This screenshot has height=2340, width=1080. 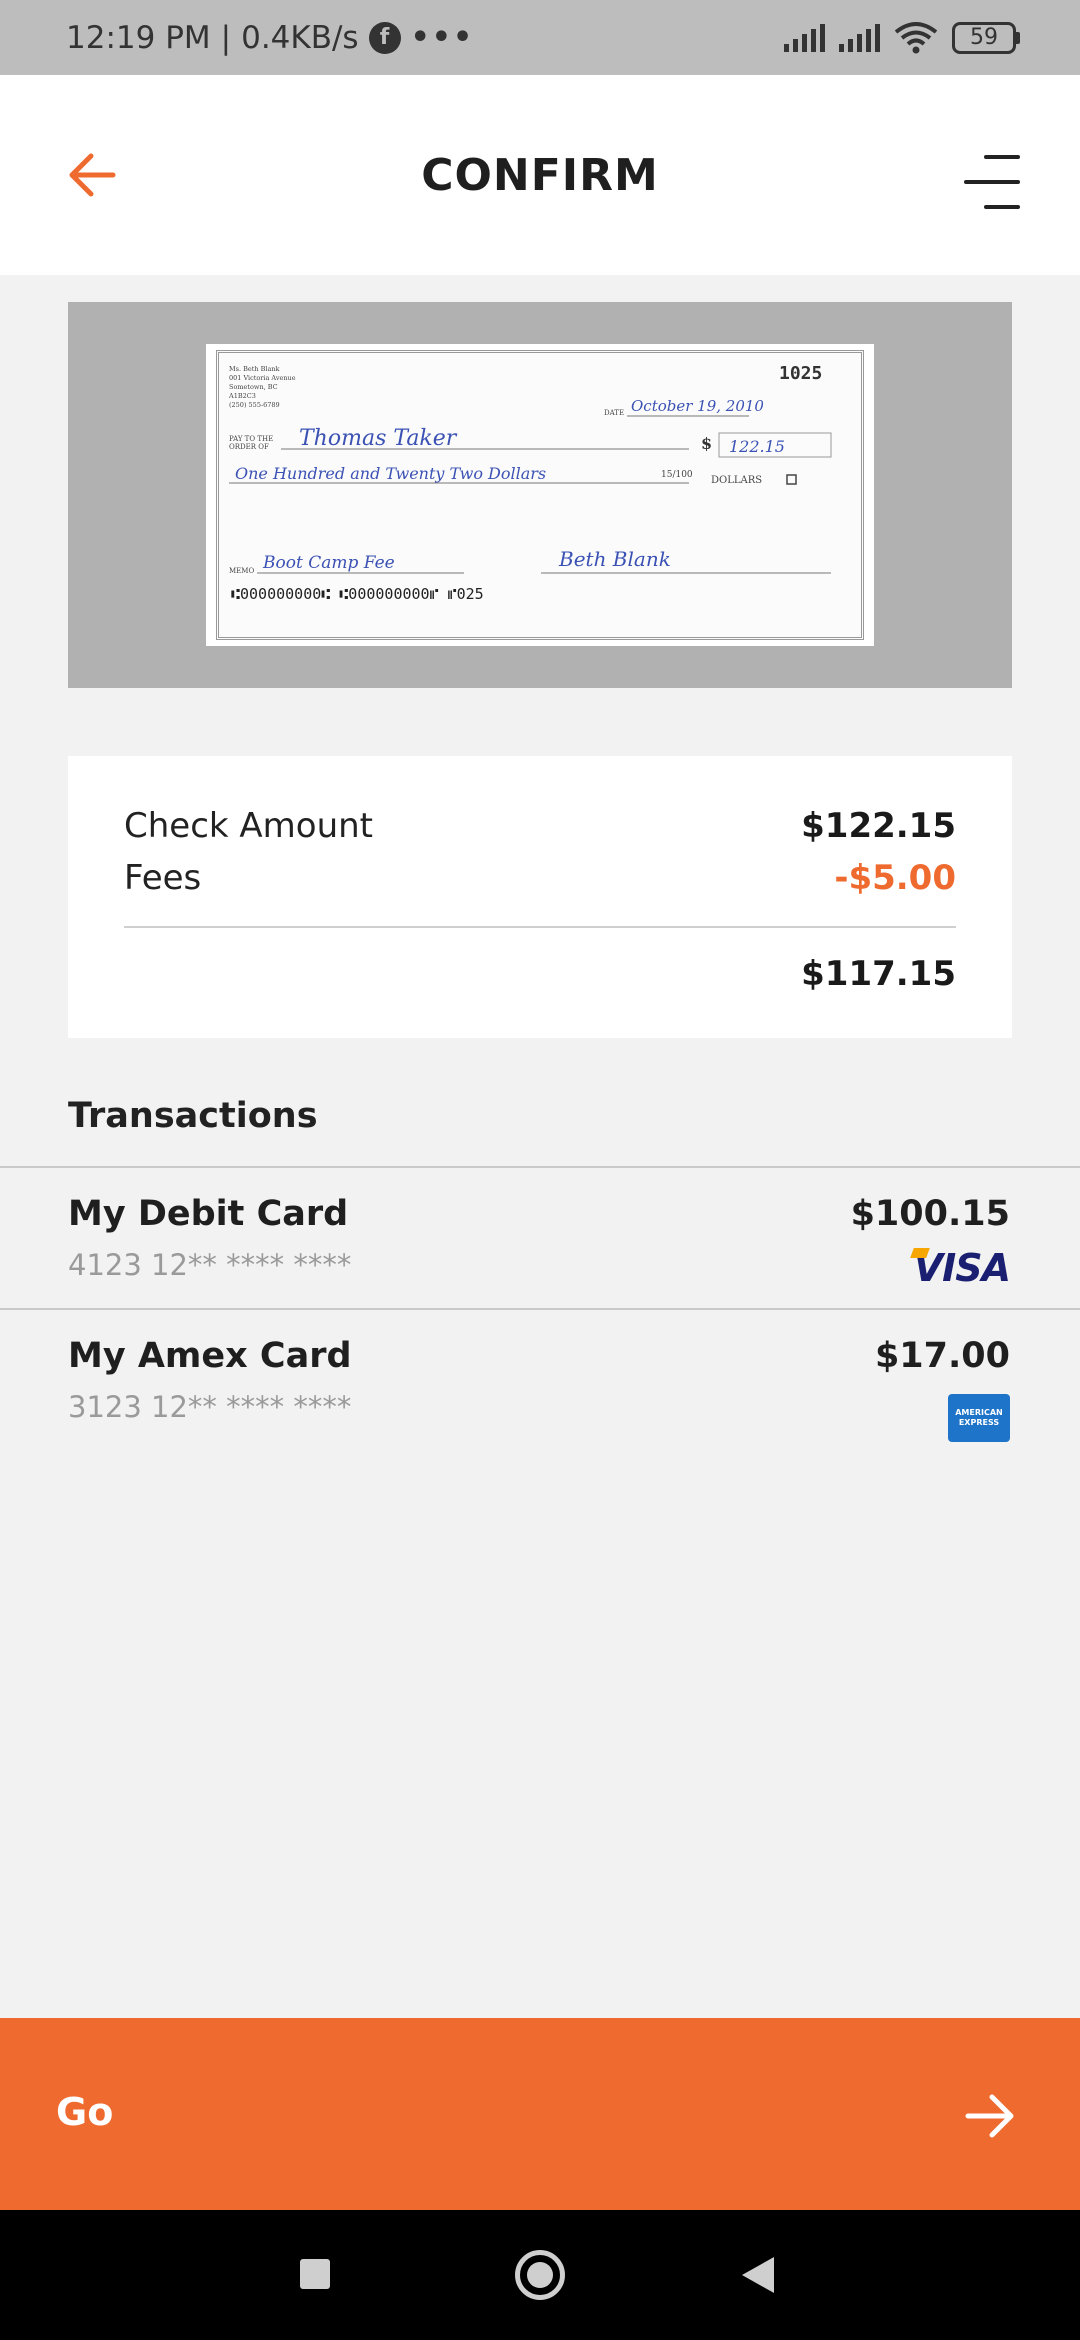 I want to click on arrow-right-icon, so click(x=989, y=2116).